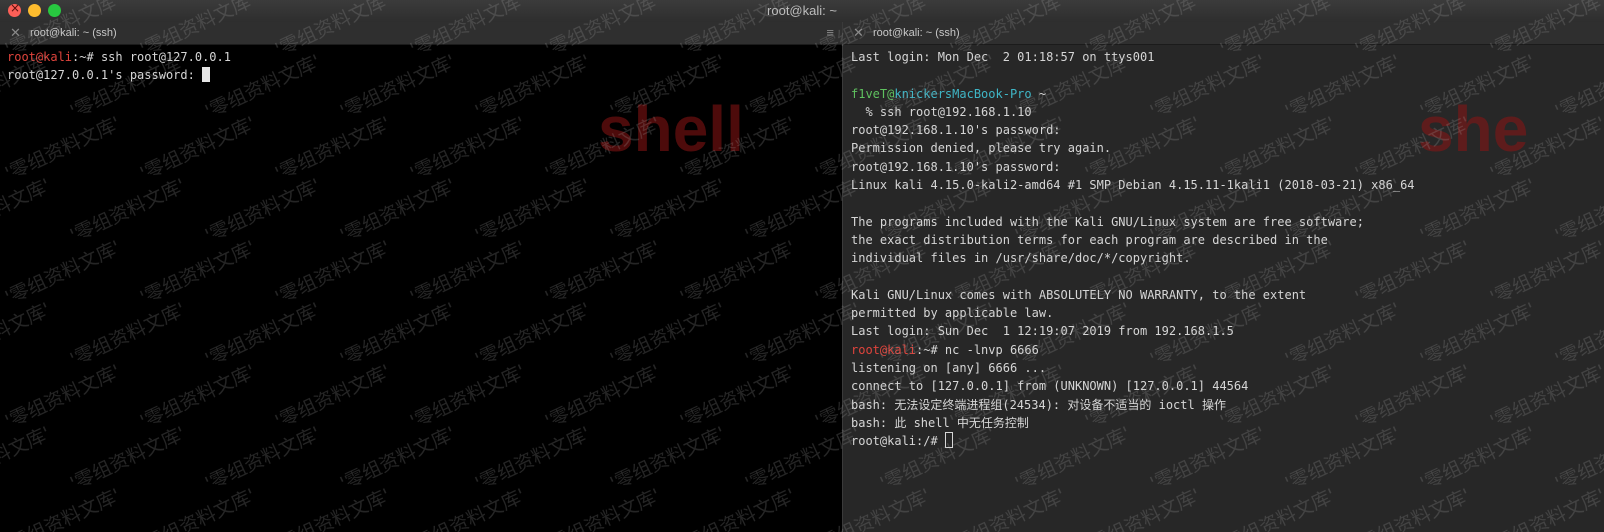 The width and height of the screenshot is (1604, 532). I want to click on mac-prompt-path: ~, so click(1039, 93).